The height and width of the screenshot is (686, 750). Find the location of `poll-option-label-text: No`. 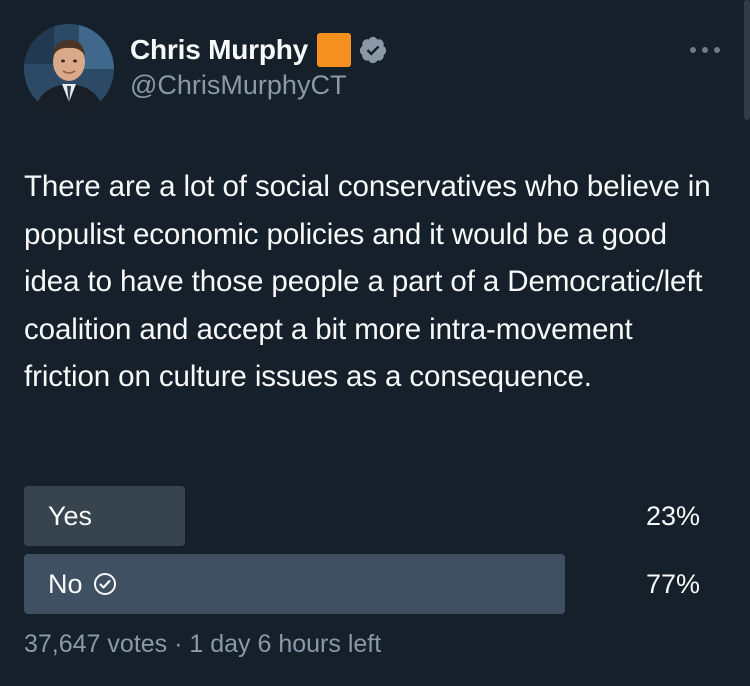

poll-option-label-text: No is located at coordinates (65, 583).